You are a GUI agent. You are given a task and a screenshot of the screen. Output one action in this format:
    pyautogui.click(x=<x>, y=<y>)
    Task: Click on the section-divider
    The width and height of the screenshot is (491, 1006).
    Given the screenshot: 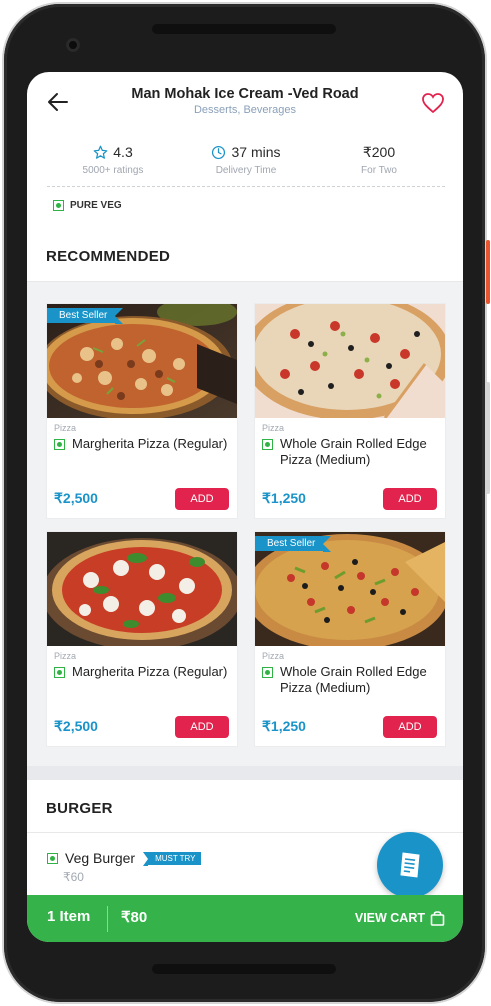 What is the action you would take?
    pyautogui.click(x=245, y=832)
    